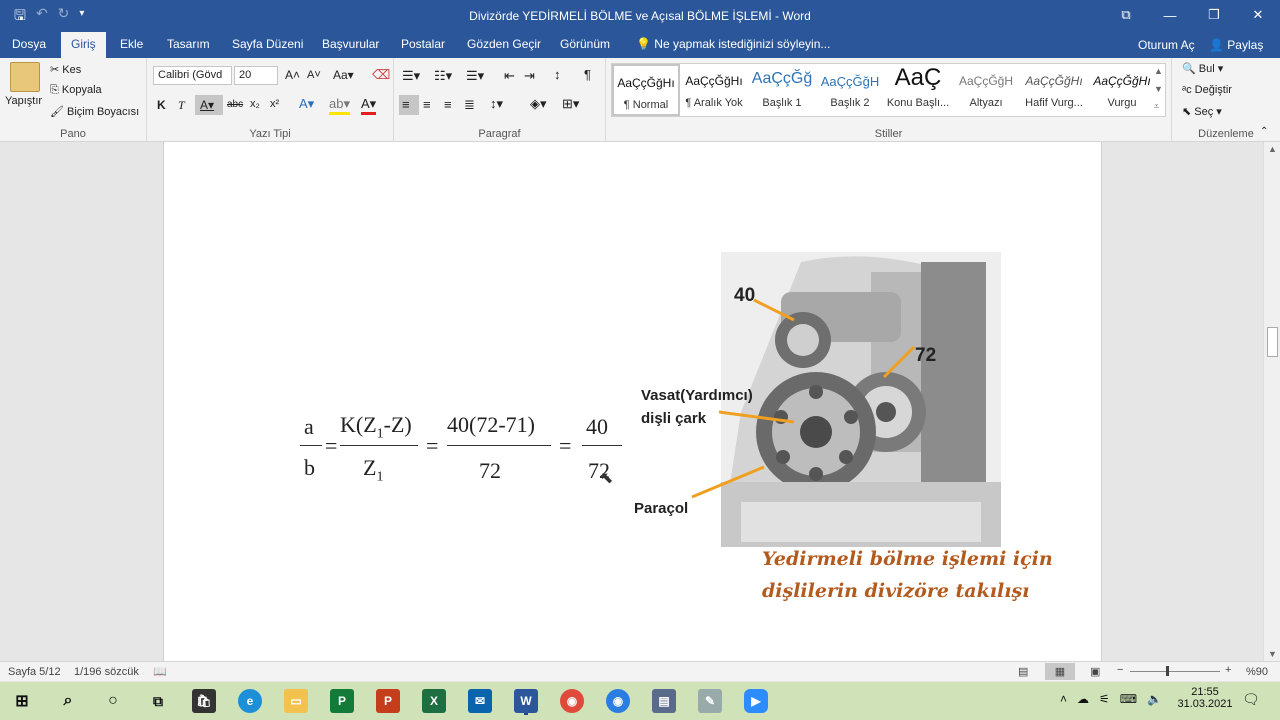 The width and height of the screenshot is (1280, 720). I want to click on font-size-select: 20, so click(256, 75).